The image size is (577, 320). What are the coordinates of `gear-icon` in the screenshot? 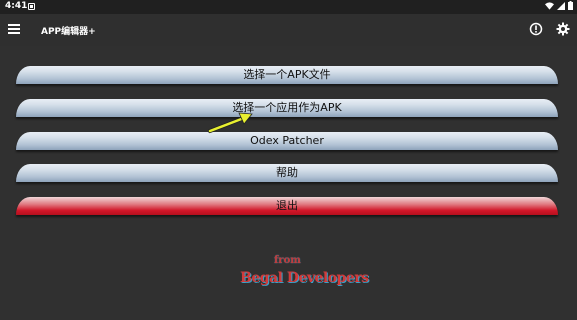 It's located at (563, 29).